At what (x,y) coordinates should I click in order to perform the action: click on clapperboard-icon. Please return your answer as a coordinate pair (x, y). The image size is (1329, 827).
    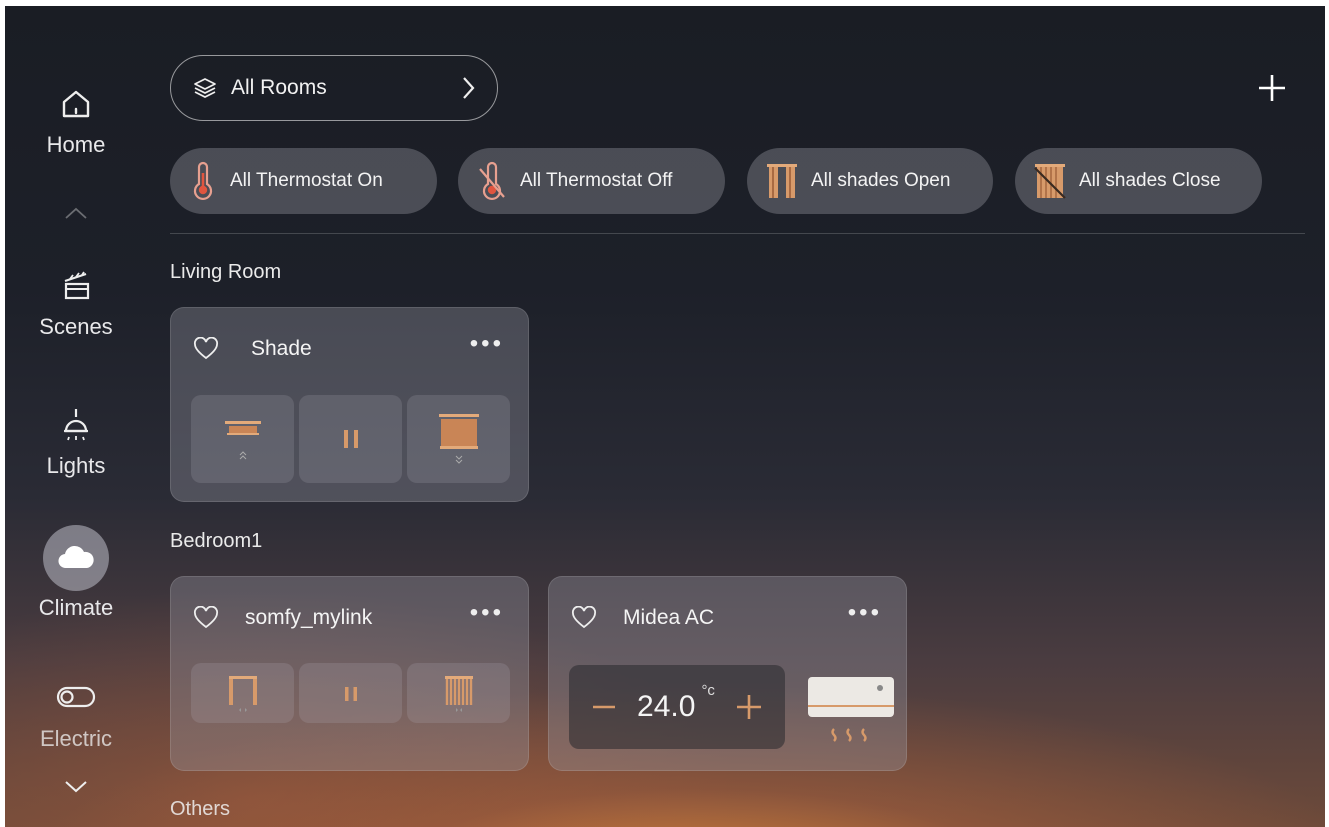
    Looking at the image, I should click on (77, 285).